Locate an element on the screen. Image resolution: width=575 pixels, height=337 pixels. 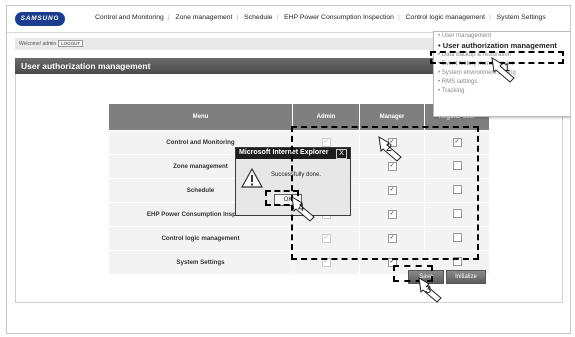
dropdown-item-user-management: • User management is located at coordinates (502, 36).